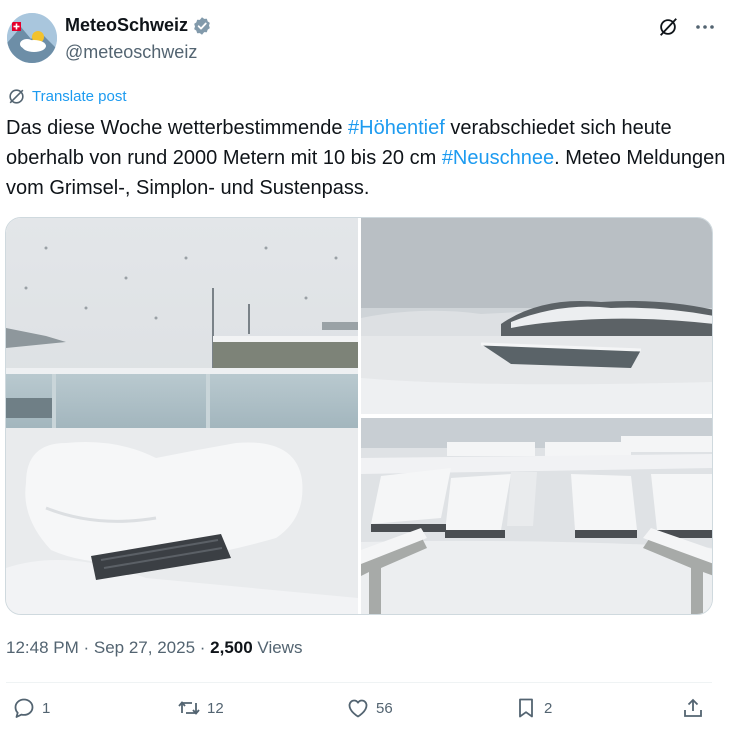 The image size is (740, 736). I want to click on reply-icon, so click(24, 708).